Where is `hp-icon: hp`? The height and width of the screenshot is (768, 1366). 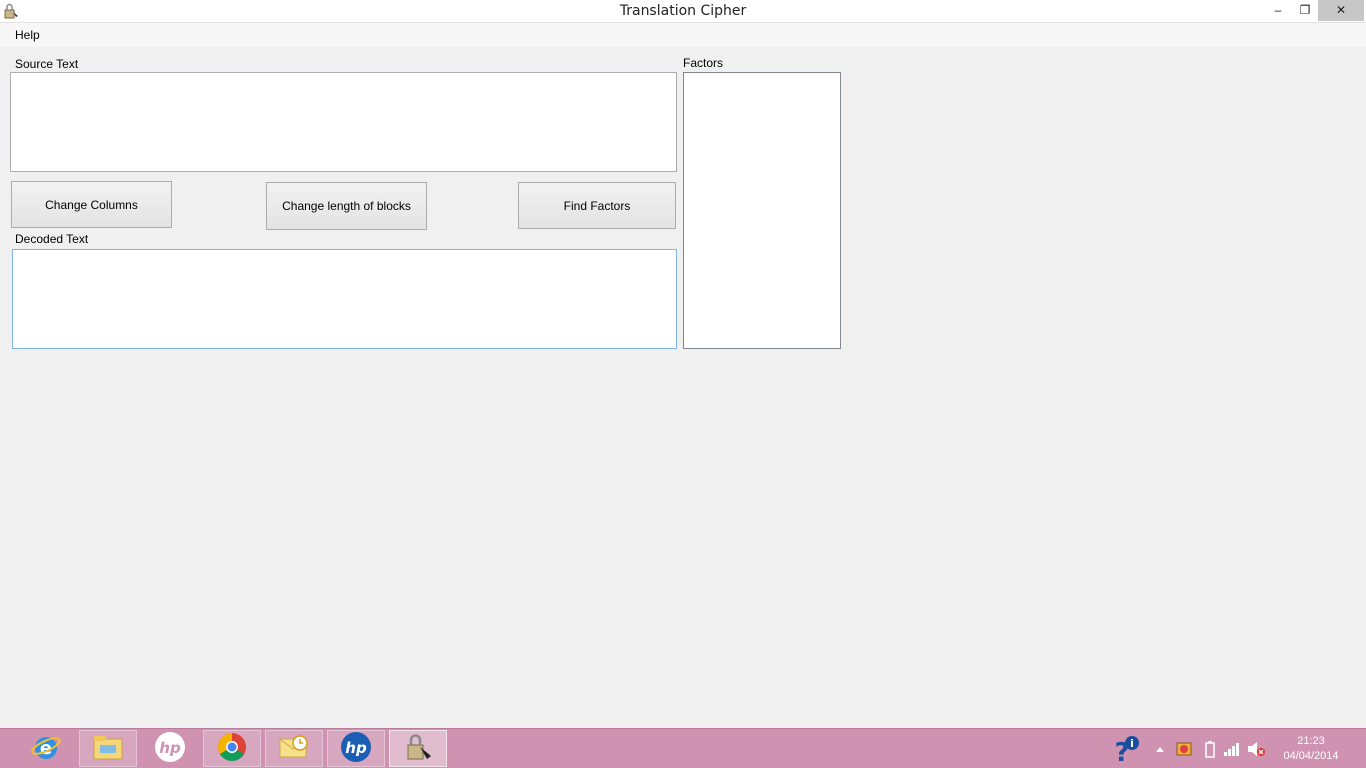 hp-icon: hp is located at coordinates (170, 748).